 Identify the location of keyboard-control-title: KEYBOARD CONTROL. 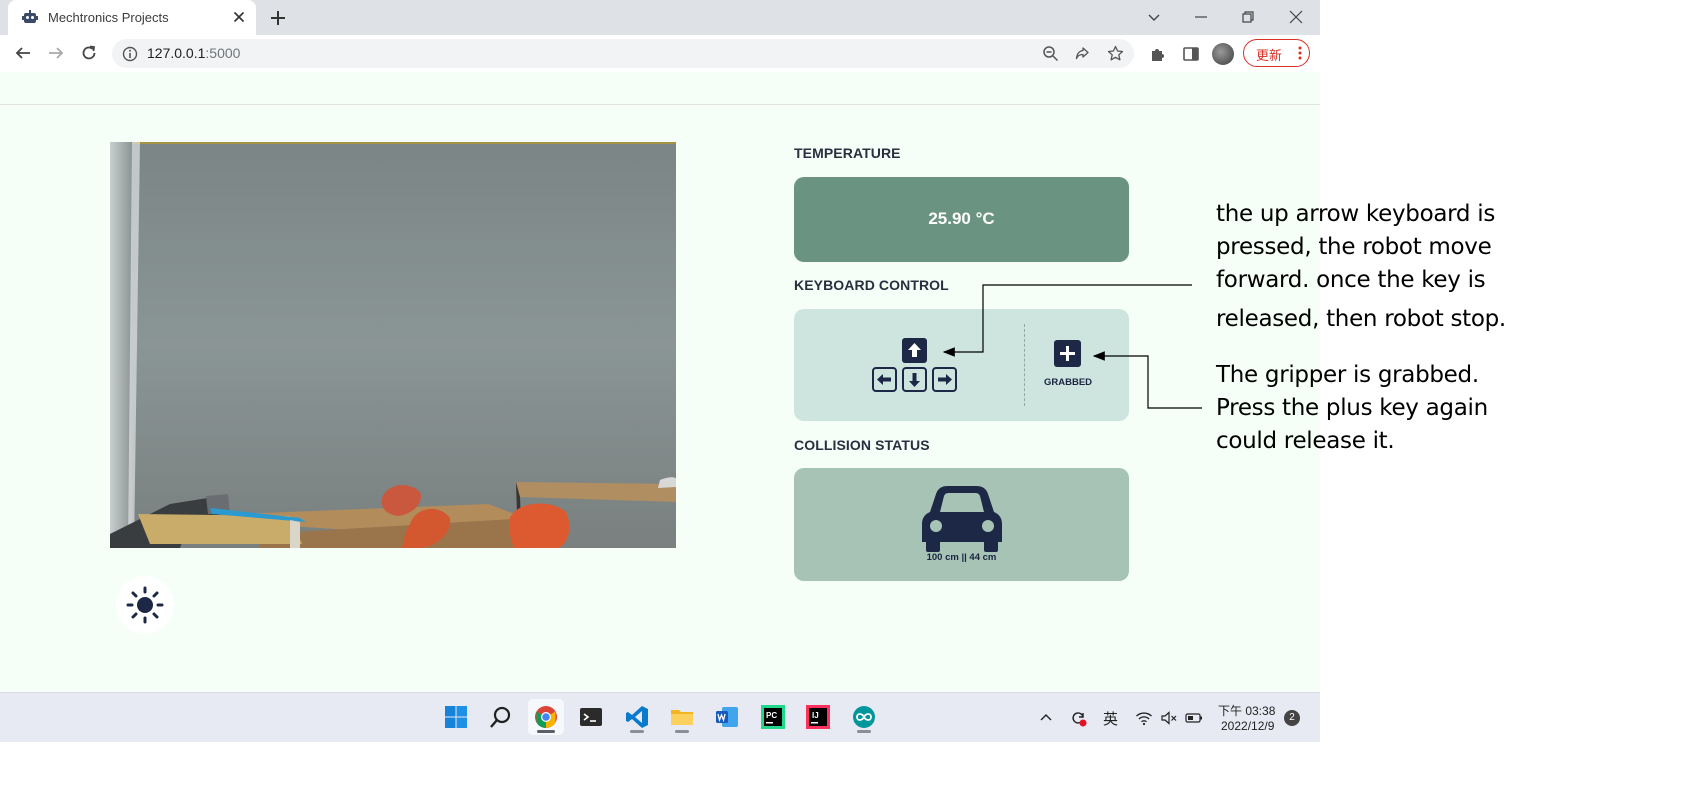
(871, 285).